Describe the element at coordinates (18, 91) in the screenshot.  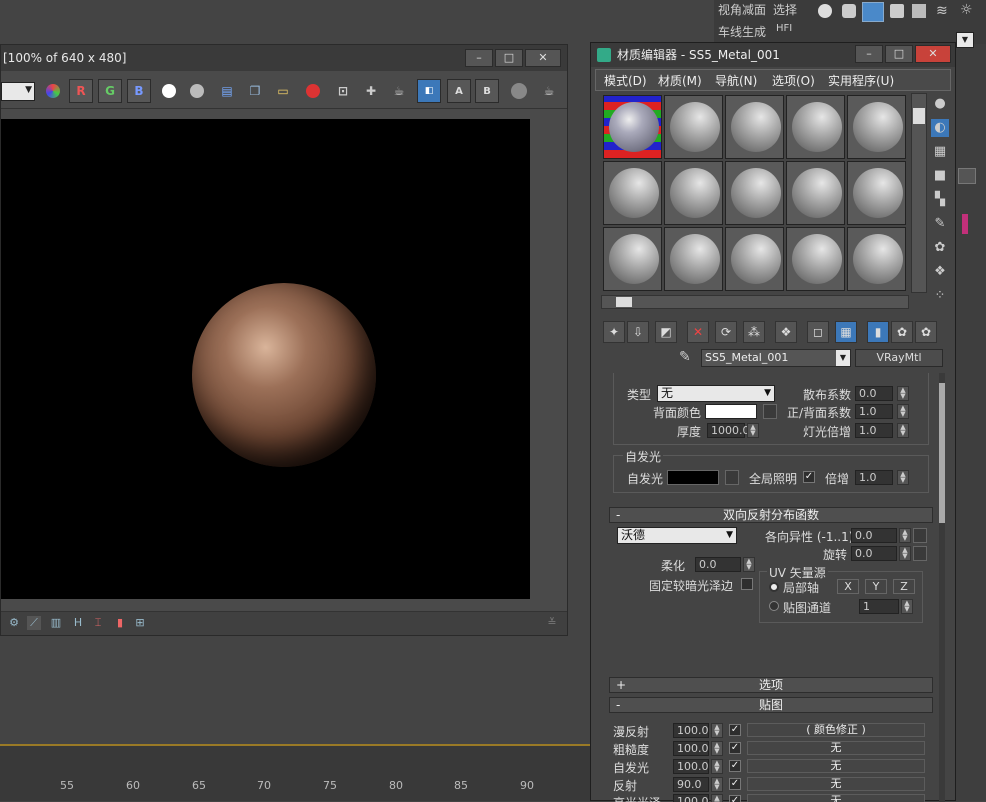
I see `render-area-dropdown: ▼` at that location.